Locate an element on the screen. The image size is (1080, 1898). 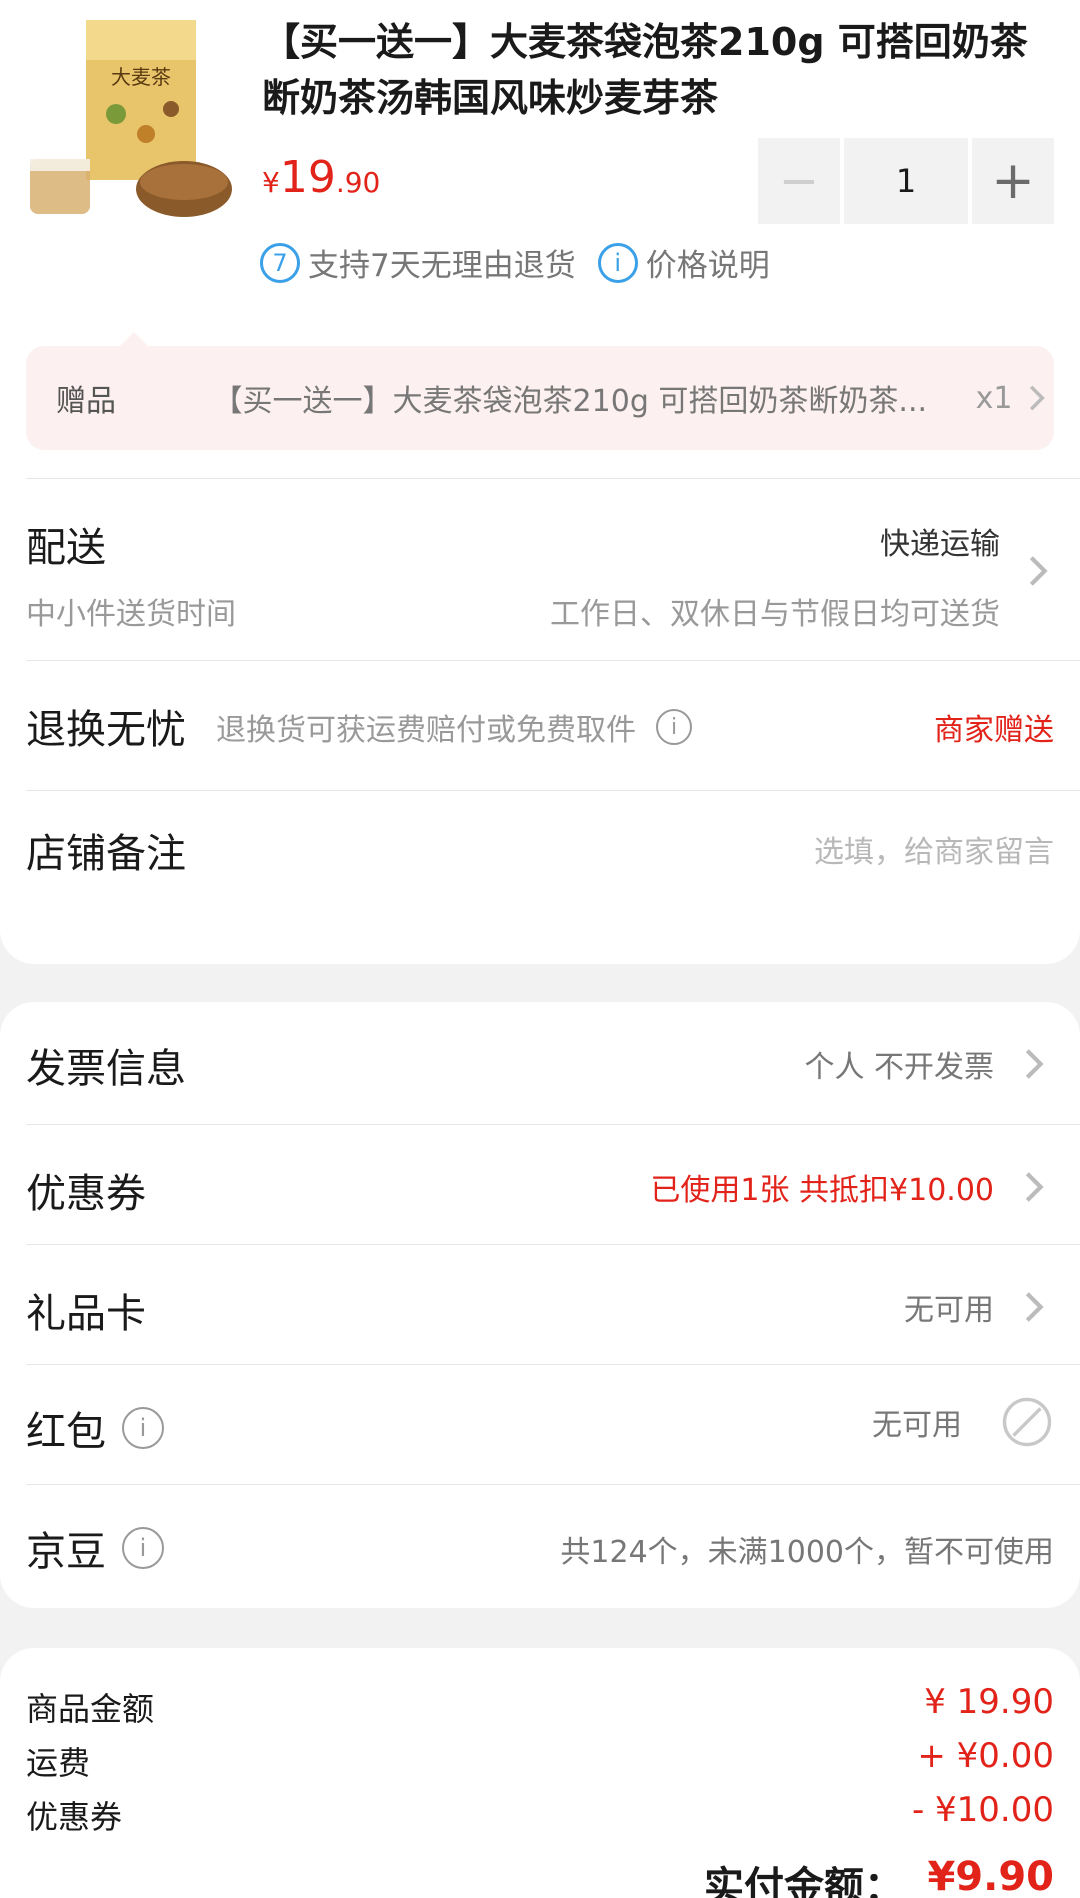
remark-label: 店铺备注 is located at coordinates (106, 854).